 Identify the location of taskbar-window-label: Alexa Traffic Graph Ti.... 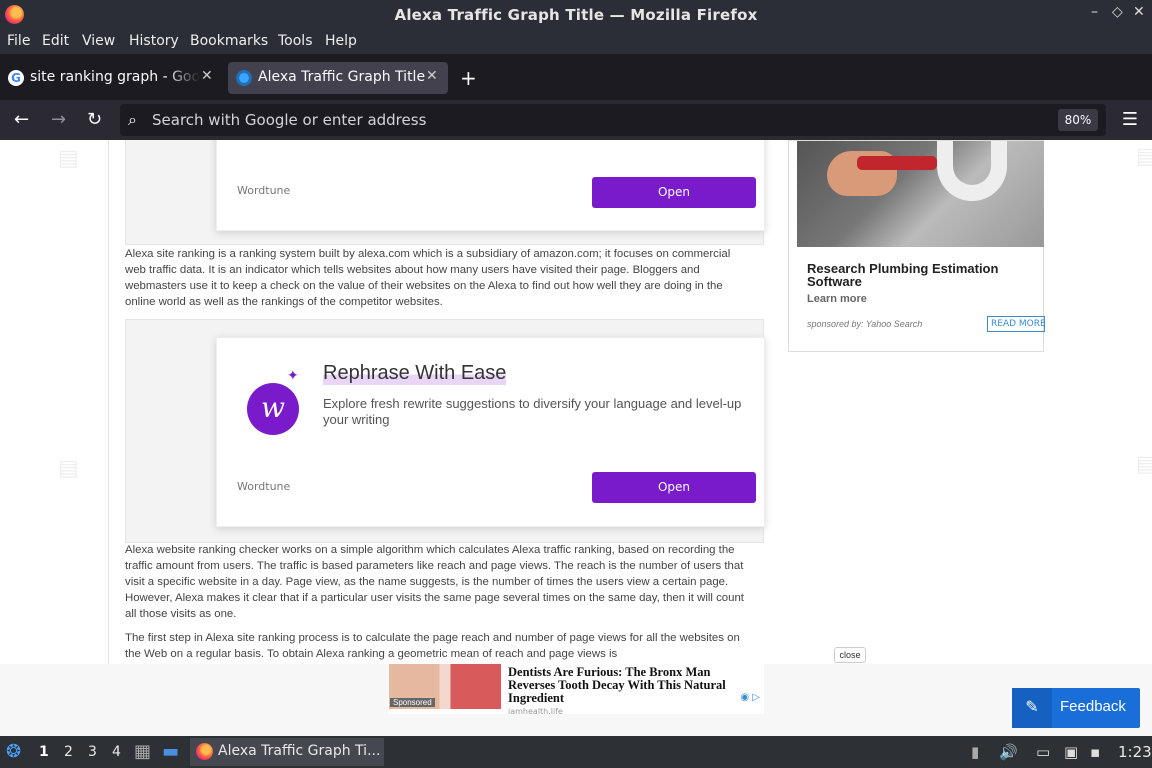
(299, 751).